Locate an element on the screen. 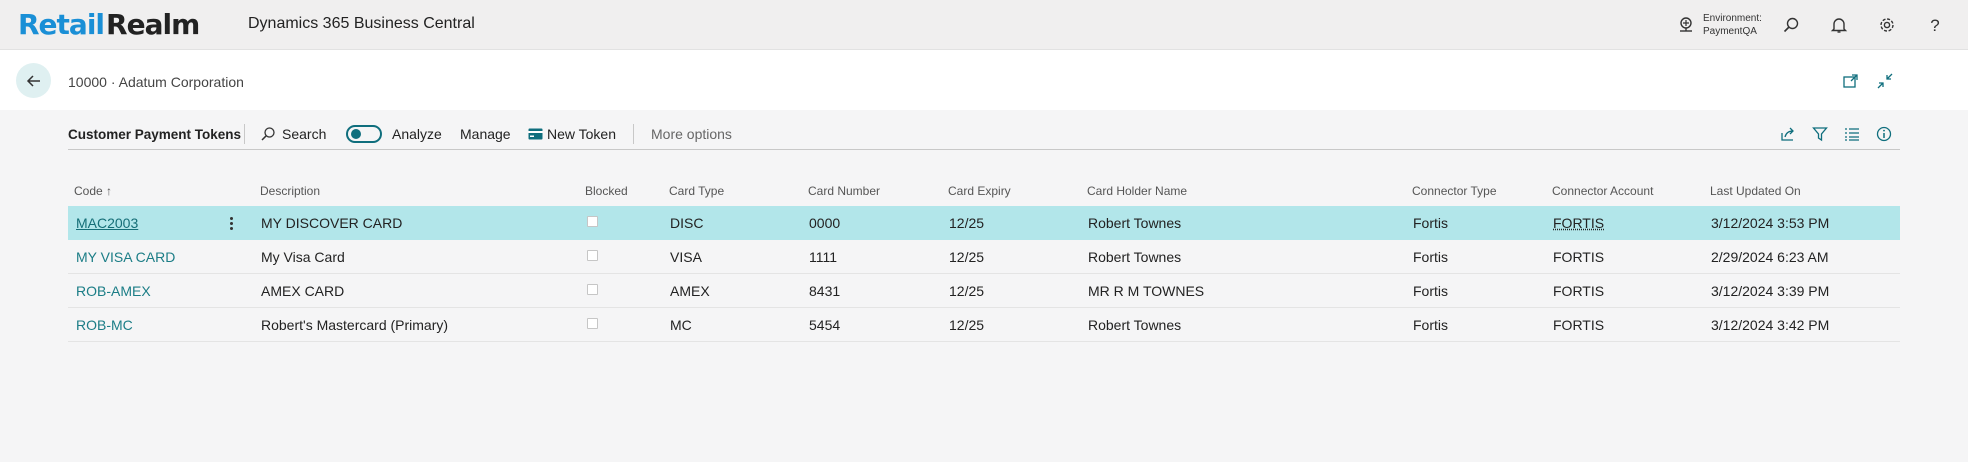 The image size is (1968, 462). column-header-card-holder-name: Card Holder Name is located at coordinates (1137, 191).